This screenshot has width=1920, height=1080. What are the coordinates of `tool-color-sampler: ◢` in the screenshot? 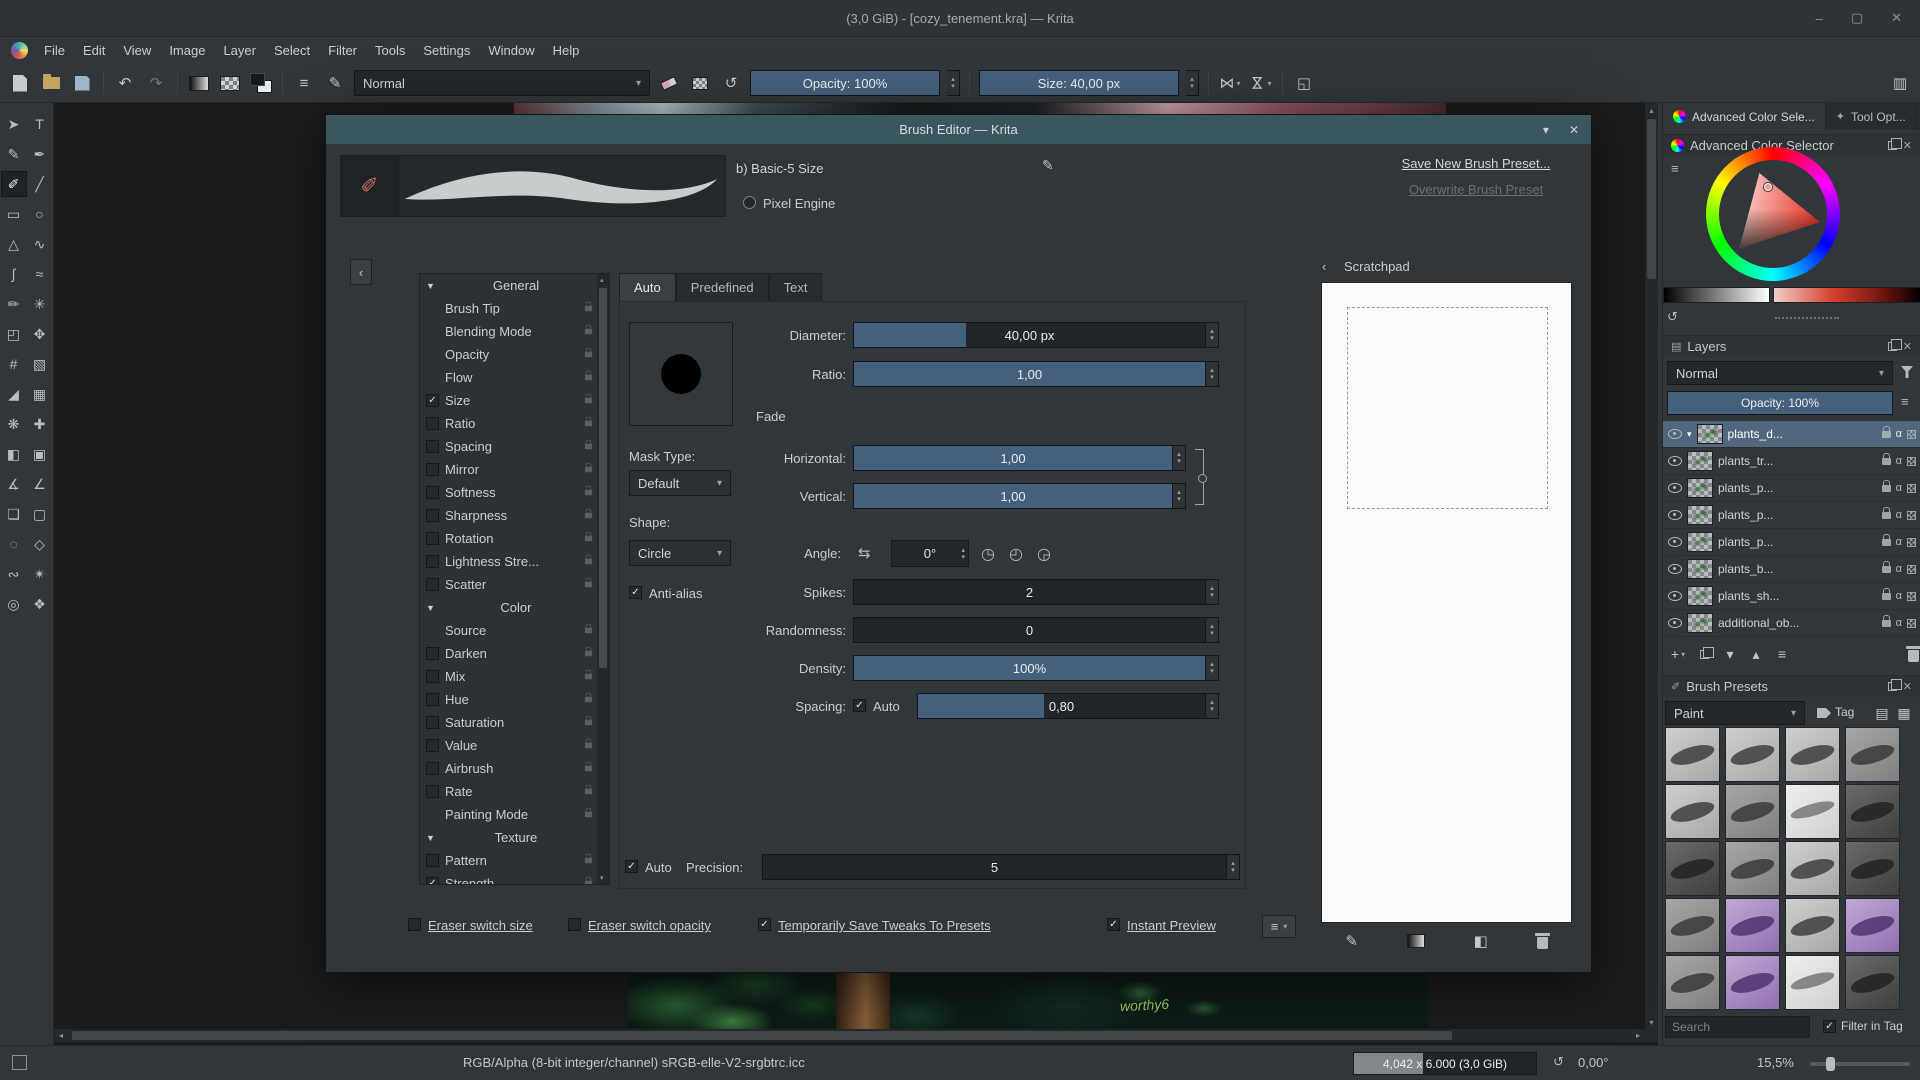 It's located at (14, 394).